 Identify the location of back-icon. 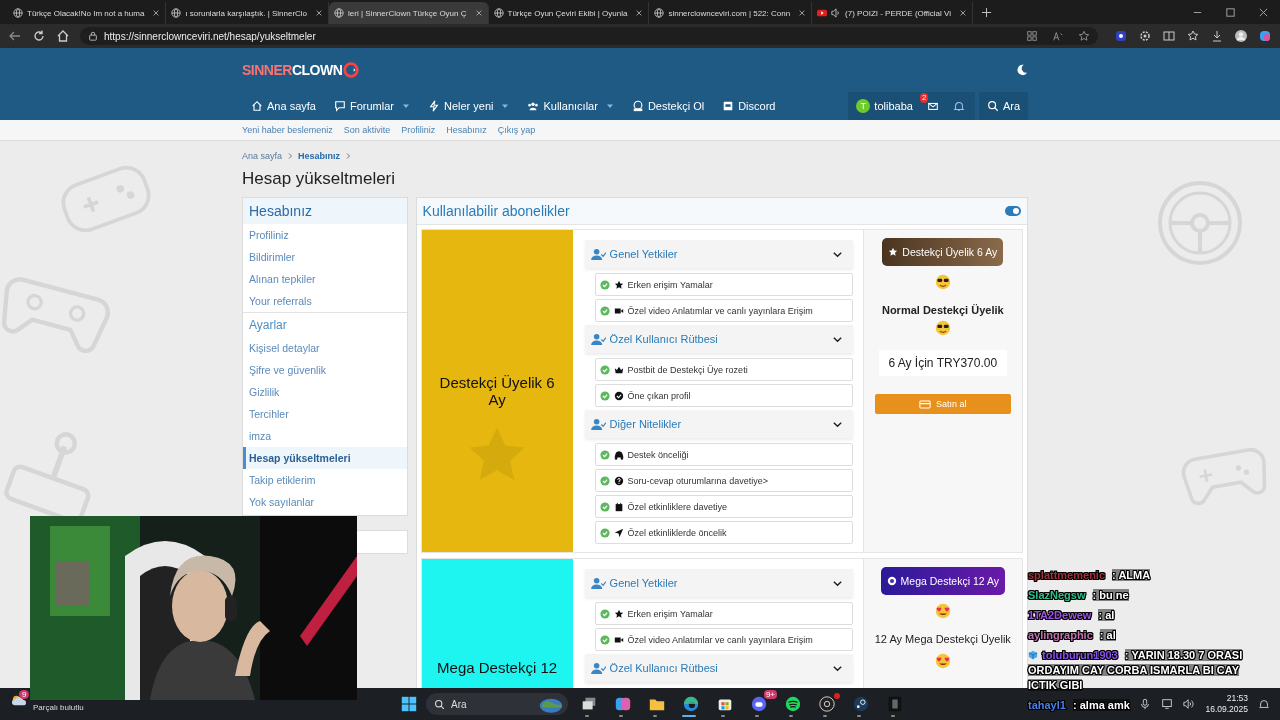
(15, 36).